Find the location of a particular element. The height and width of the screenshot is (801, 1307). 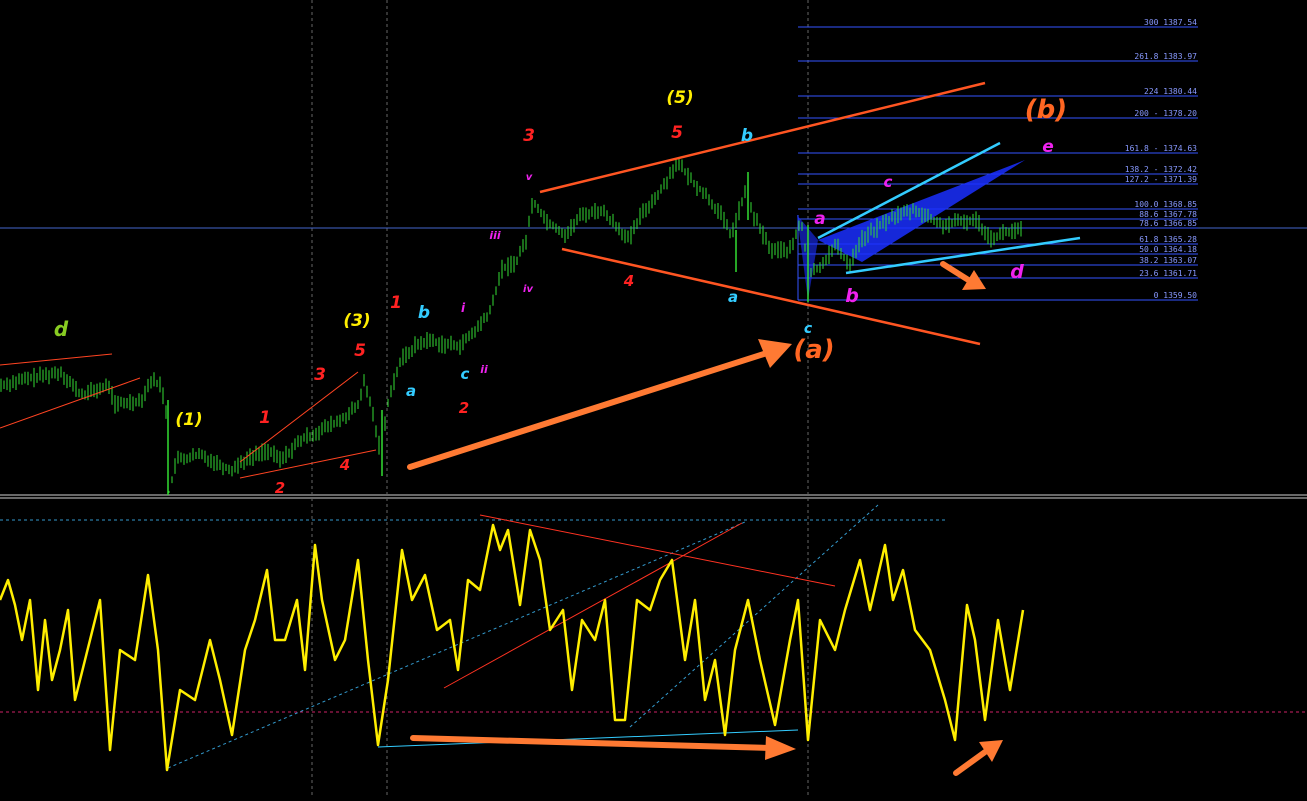

fib-level-label: 50.0 1364.18 is located at coordinates (1168, 249).